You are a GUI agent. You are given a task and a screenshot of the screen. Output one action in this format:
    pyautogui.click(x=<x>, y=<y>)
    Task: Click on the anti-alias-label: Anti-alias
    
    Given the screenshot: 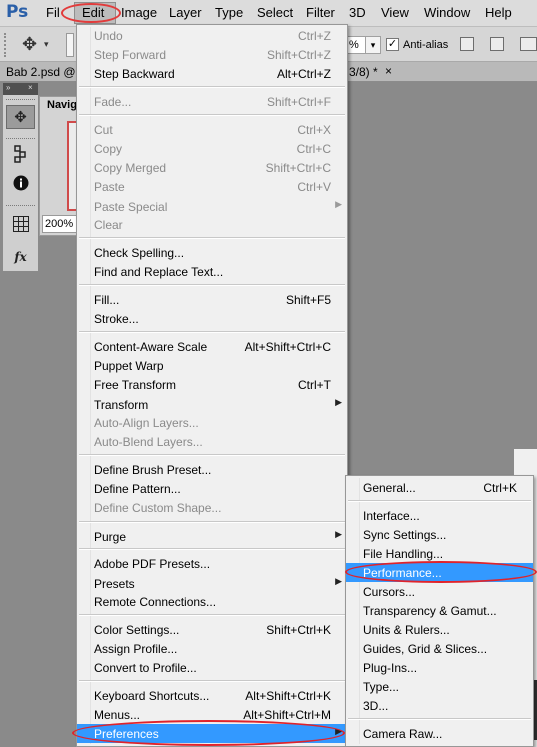 What is the action you would take?
    pyautogui.click(x=426, y=45)
    